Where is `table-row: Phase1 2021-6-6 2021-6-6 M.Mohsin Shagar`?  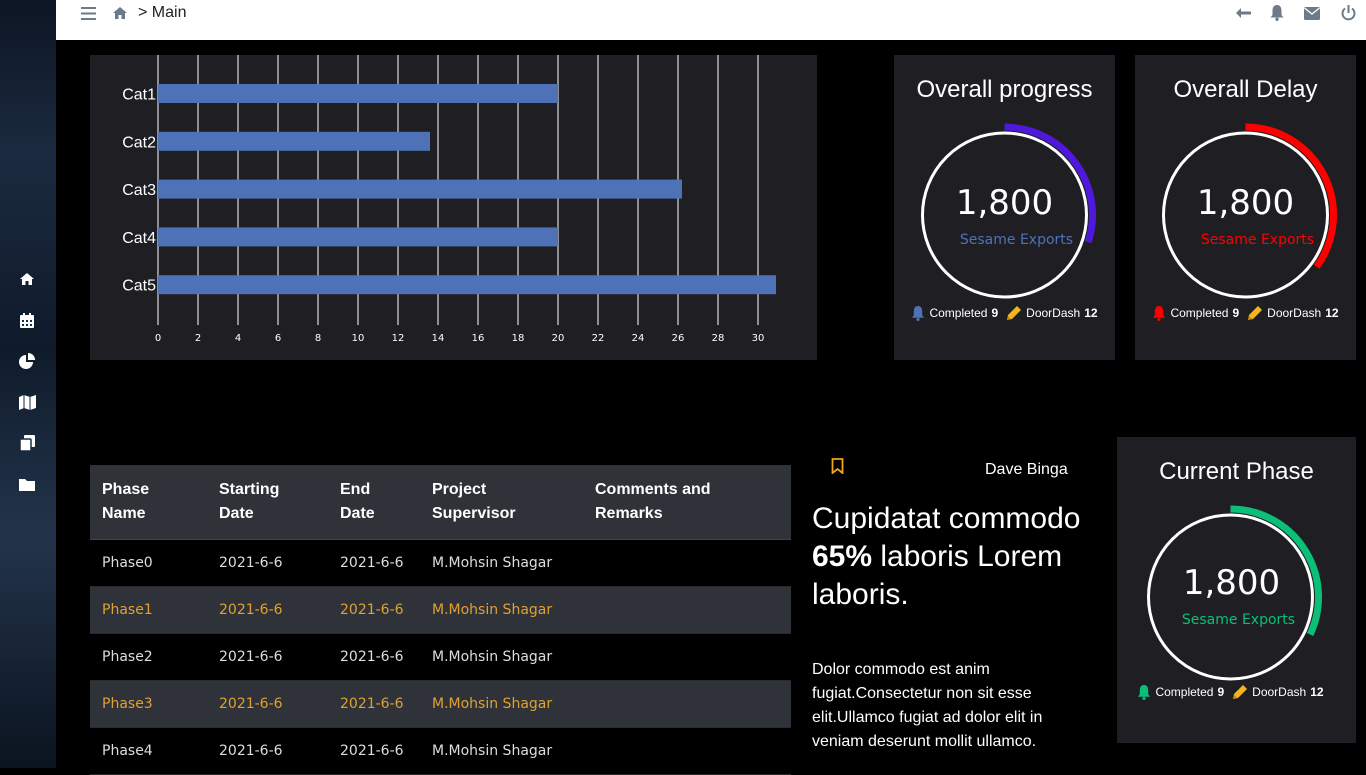 table-row: Phase1 2021-6-6 2021-6-6 M.Mohsin Shagar is located at coordinates (440, 610).